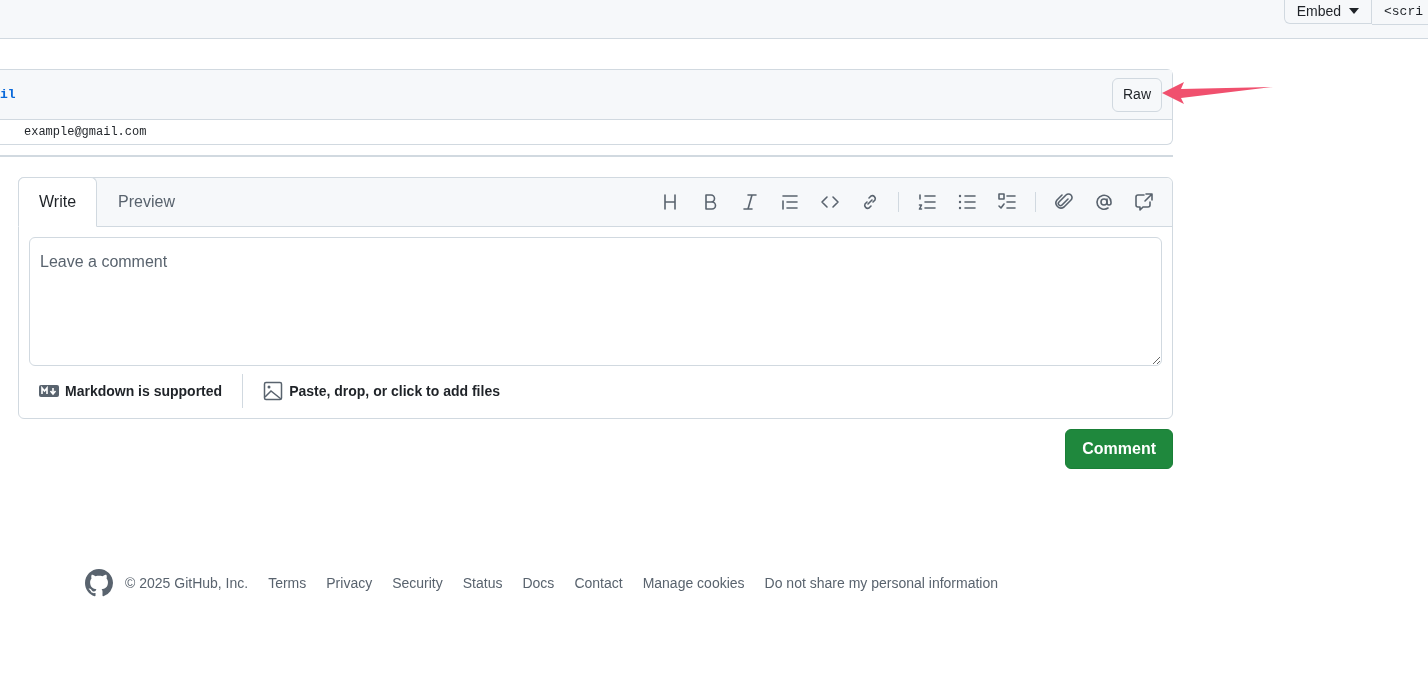 This screenshot has height=689, width=1428. Describe the element at coordinates (1327, 12) in the screenshot. I see `embed-dropdown: Embed` at that location.